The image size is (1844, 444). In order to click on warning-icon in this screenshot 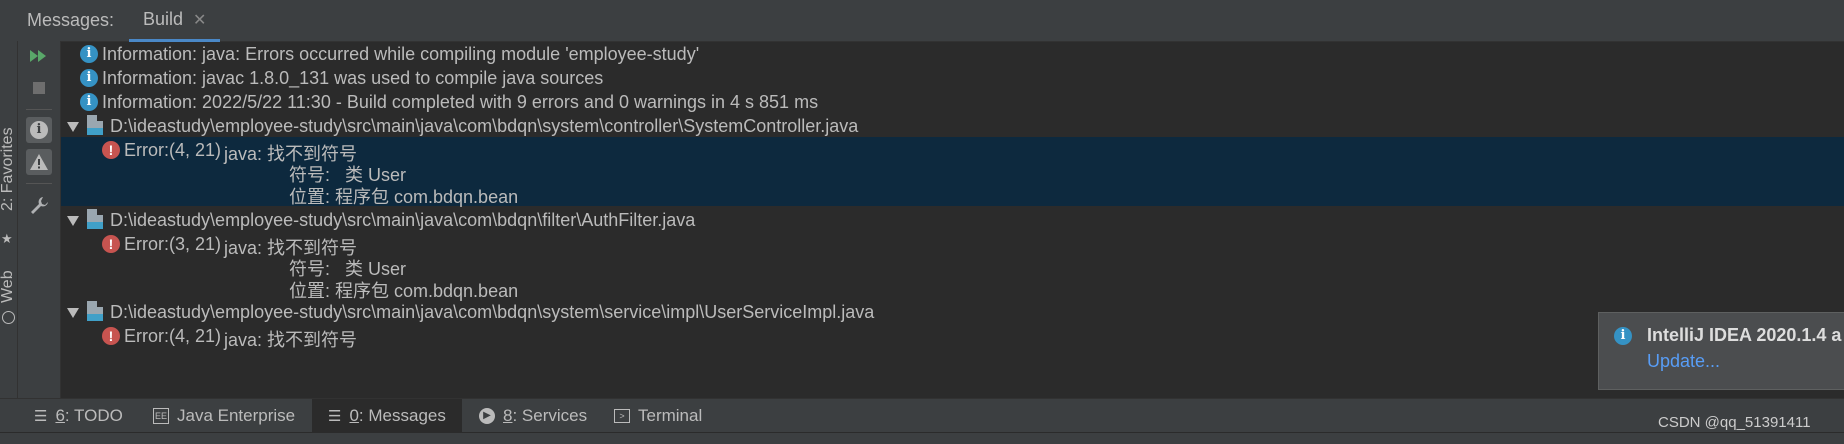, I will do `click(39, 162)`.